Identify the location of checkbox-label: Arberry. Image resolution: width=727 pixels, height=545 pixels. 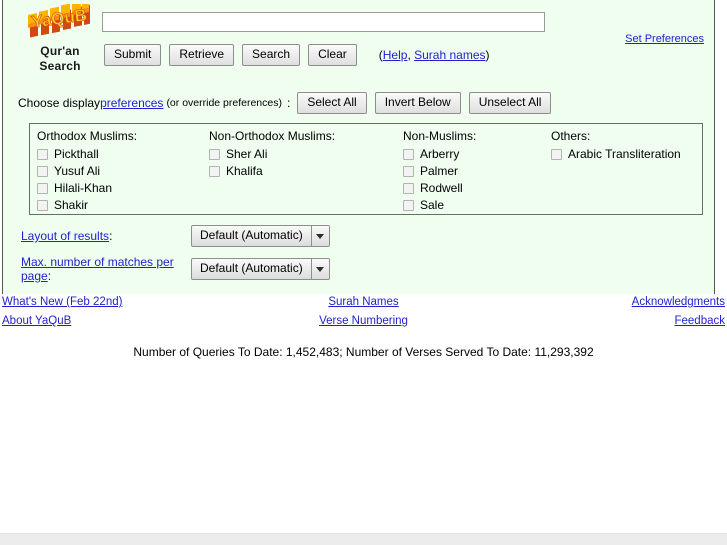
(440, 154).